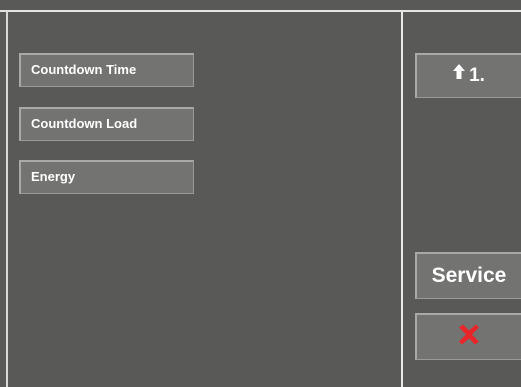  Describe the element at coordinates (84, 69) in the screenshot. I see `countdown-time-label: Countdown Time` at that location.